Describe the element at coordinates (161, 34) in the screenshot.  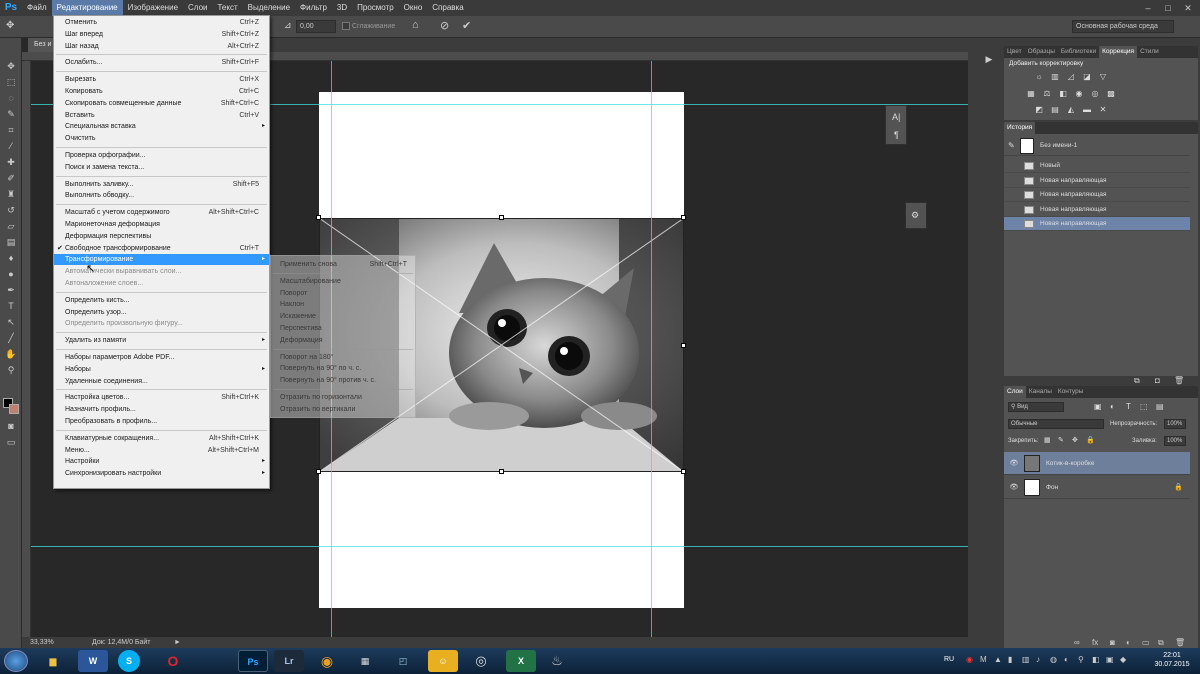
I see `edit-menu-item: Шаг вперед Shift+Ctrl+Z` at that location.